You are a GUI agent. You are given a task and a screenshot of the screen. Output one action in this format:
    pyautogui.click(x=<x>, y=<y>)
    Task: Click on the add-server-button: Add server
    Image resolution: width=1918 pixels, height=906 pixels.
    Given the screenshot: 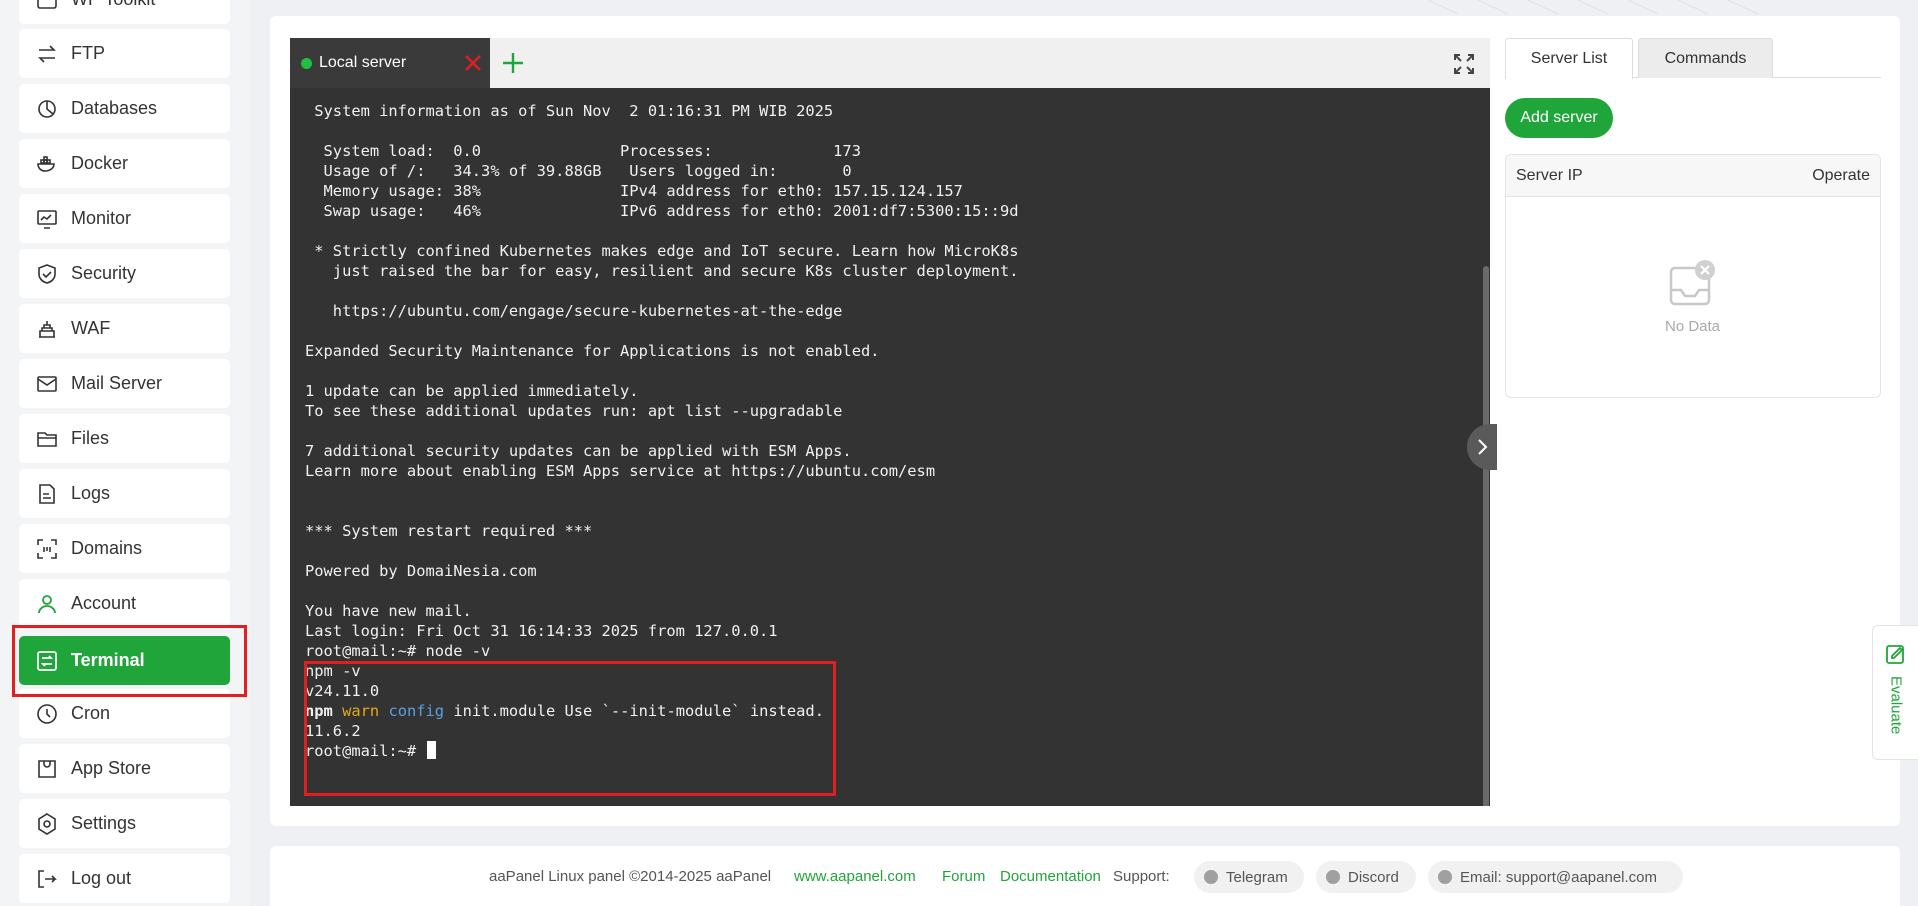 What is the action you would take?
    pyautogui.click(x=1559, y=118)
    